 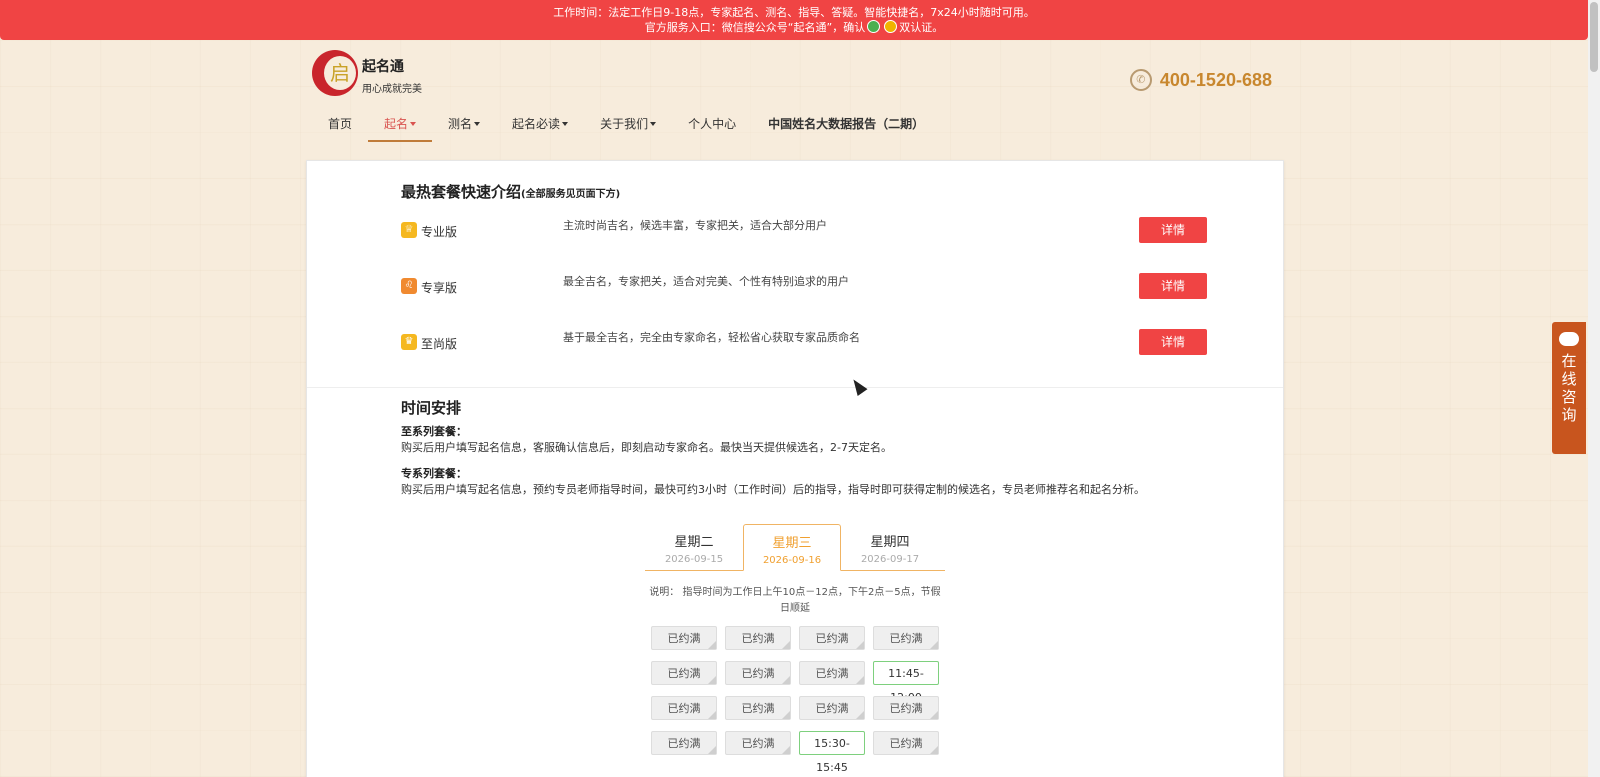 I want to click on nav-label: 测名, so click(x=460, y=124).